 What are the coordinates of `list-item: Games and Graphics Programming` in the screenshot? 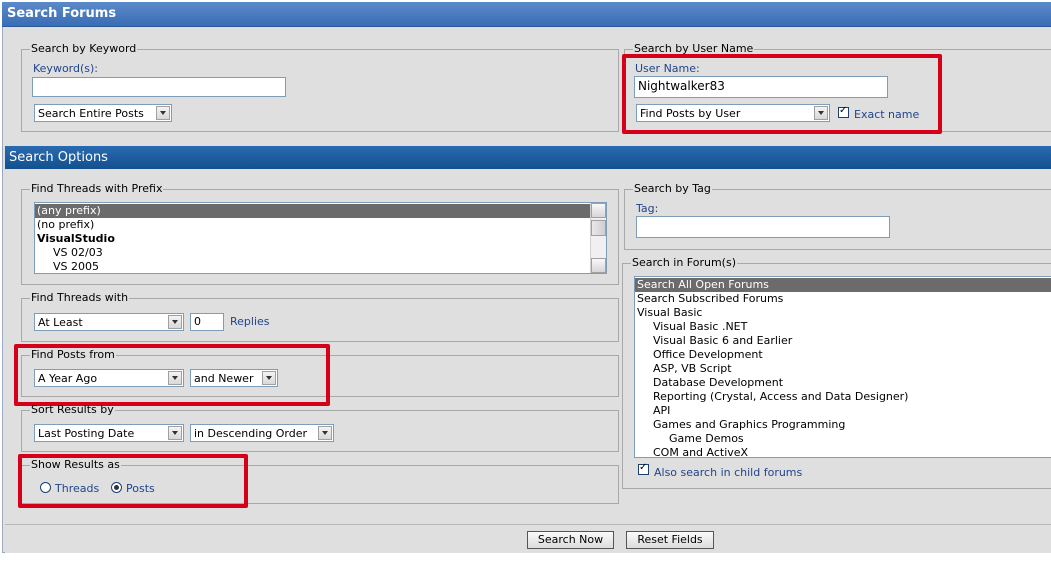 It's located at (843, 425).